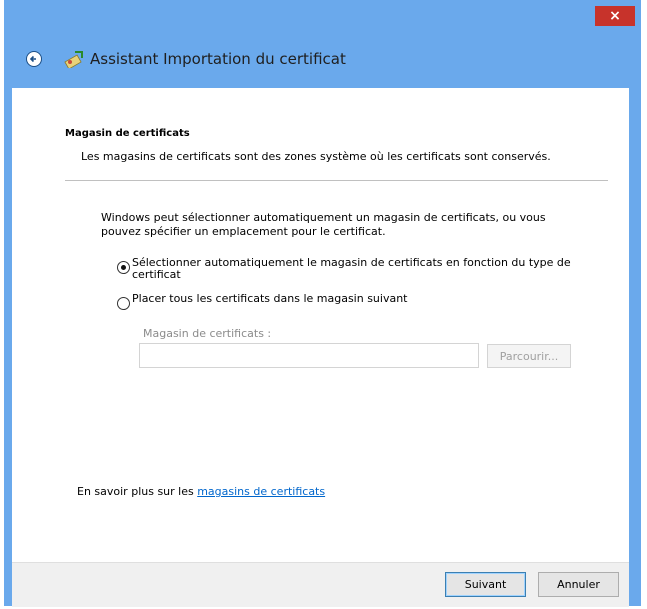 This screenshot has height=609, width=647. I want to click on window-title: Assistant Importation du certificat, so click(218, 59).